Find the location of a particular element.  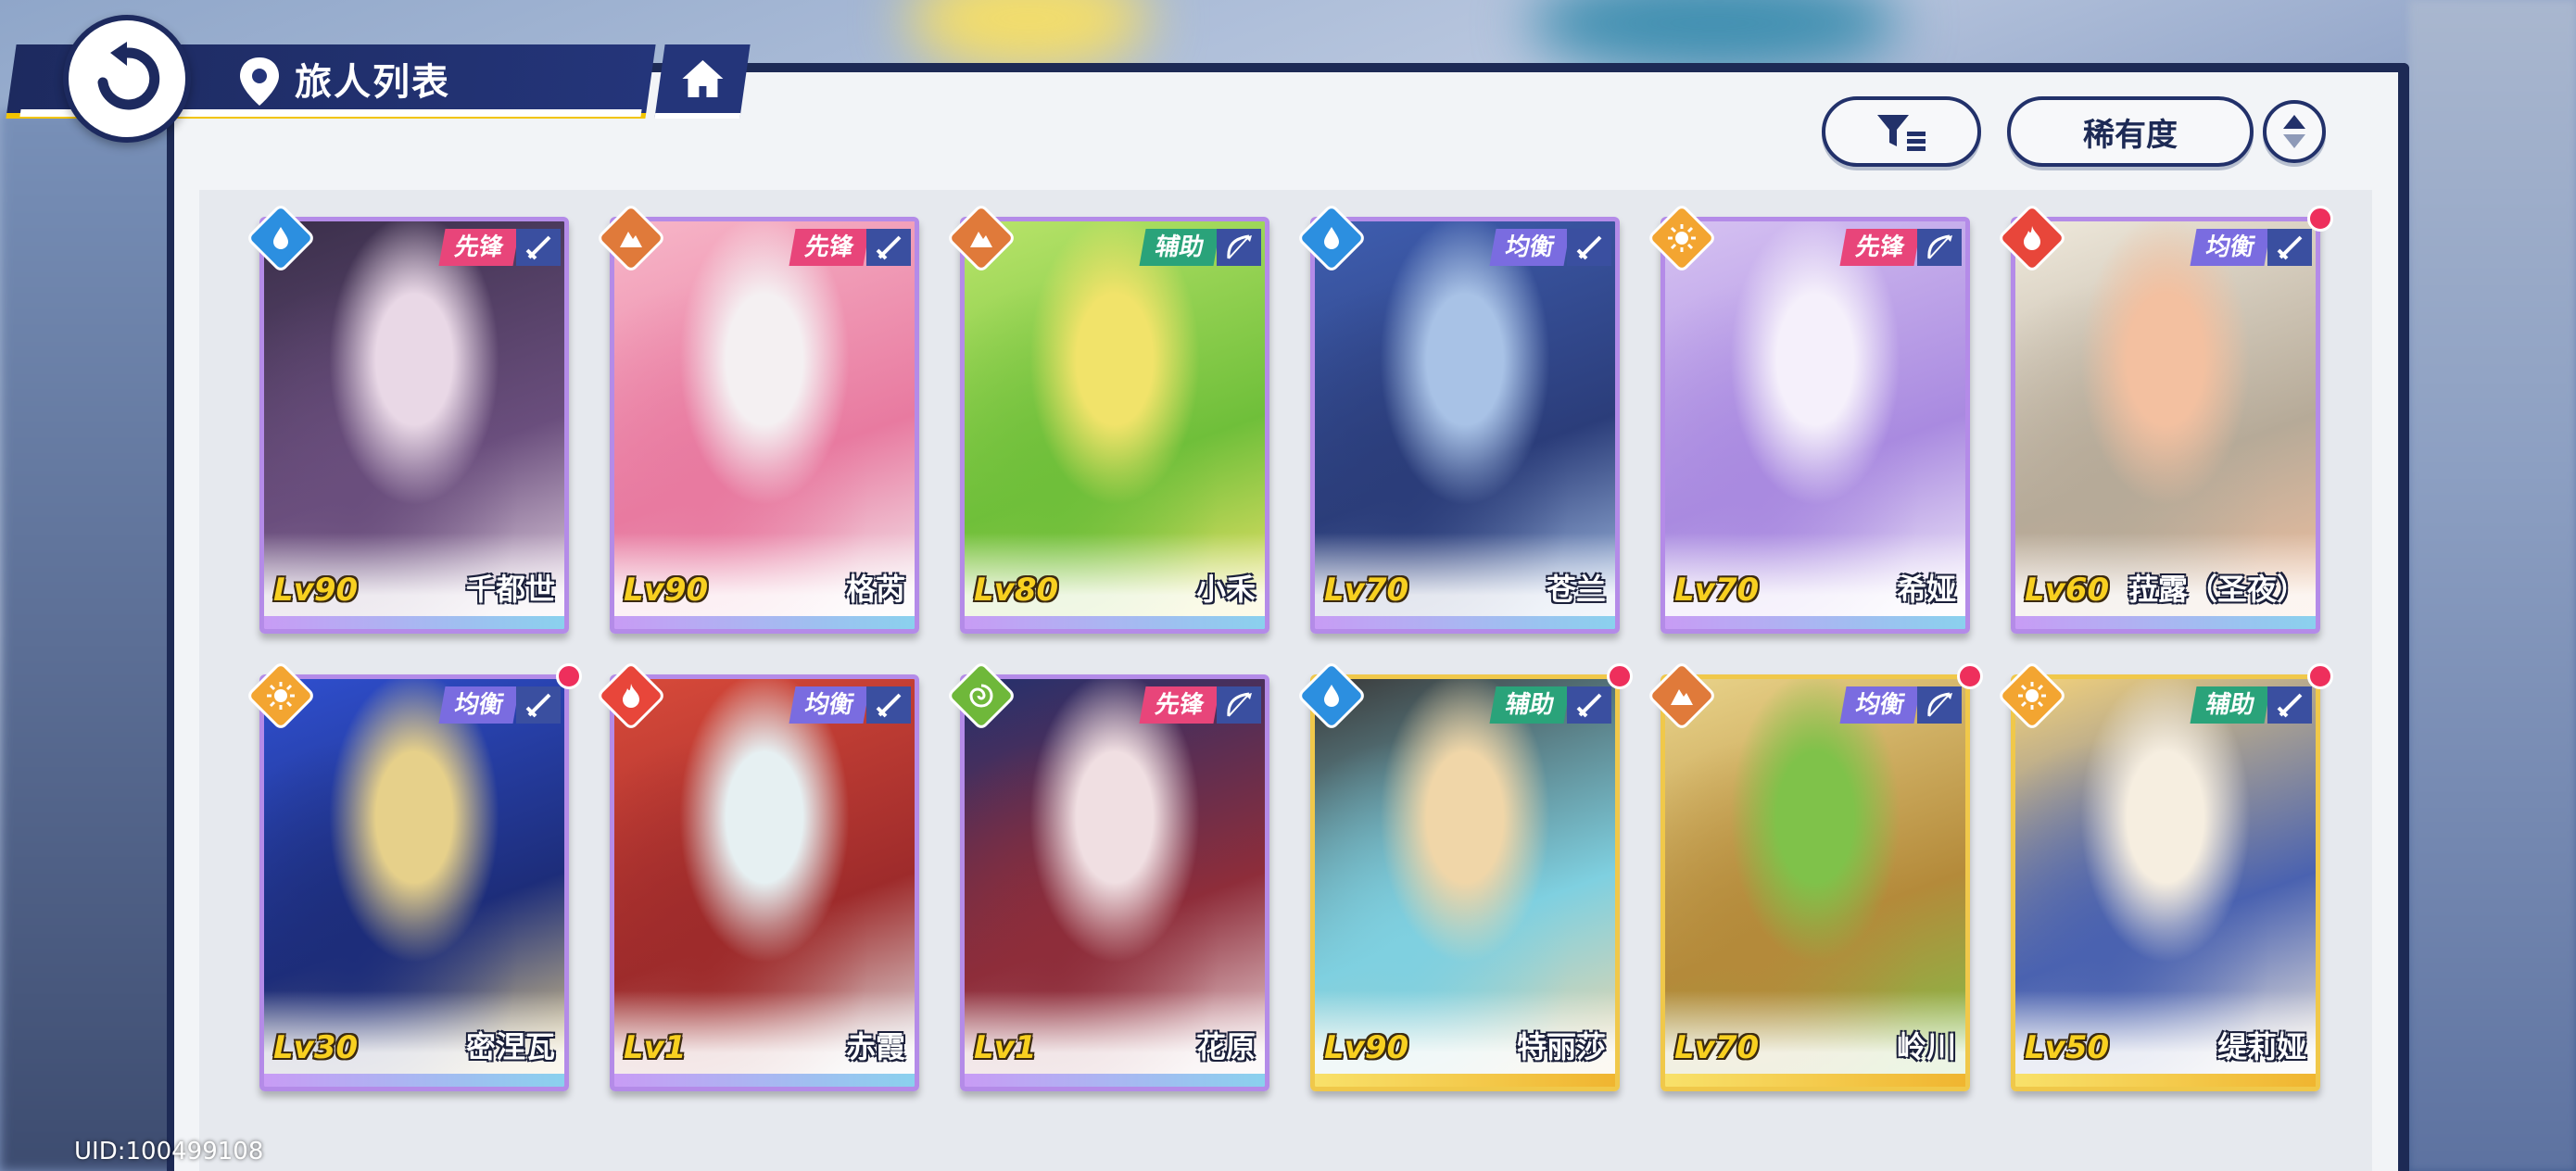

character-card: 辅助 Lv90 特丽莎 is located at coordinates (1465, 883).